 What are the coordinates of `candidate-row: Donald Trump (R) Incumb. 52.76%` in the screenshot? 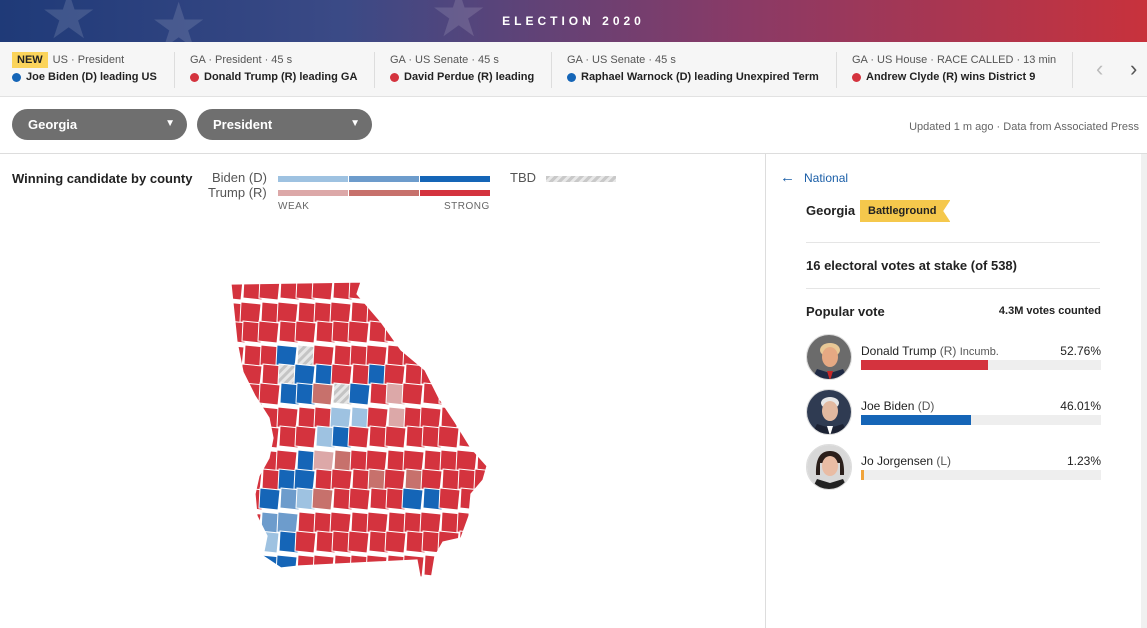 It's located at (953, 357).